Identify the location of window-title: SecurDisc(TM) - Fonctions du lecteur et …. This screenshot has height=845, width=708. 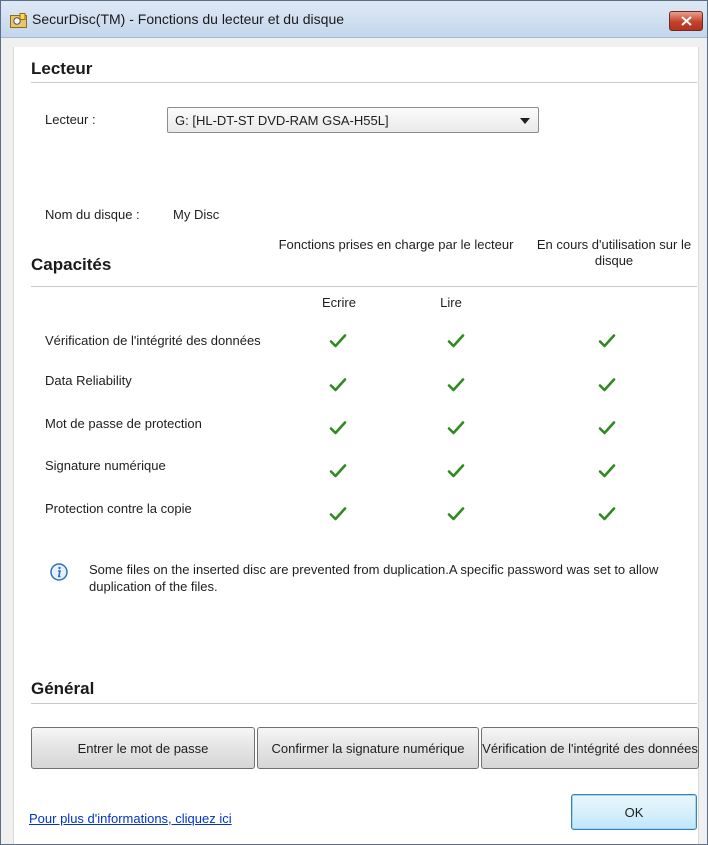
(188, 19).